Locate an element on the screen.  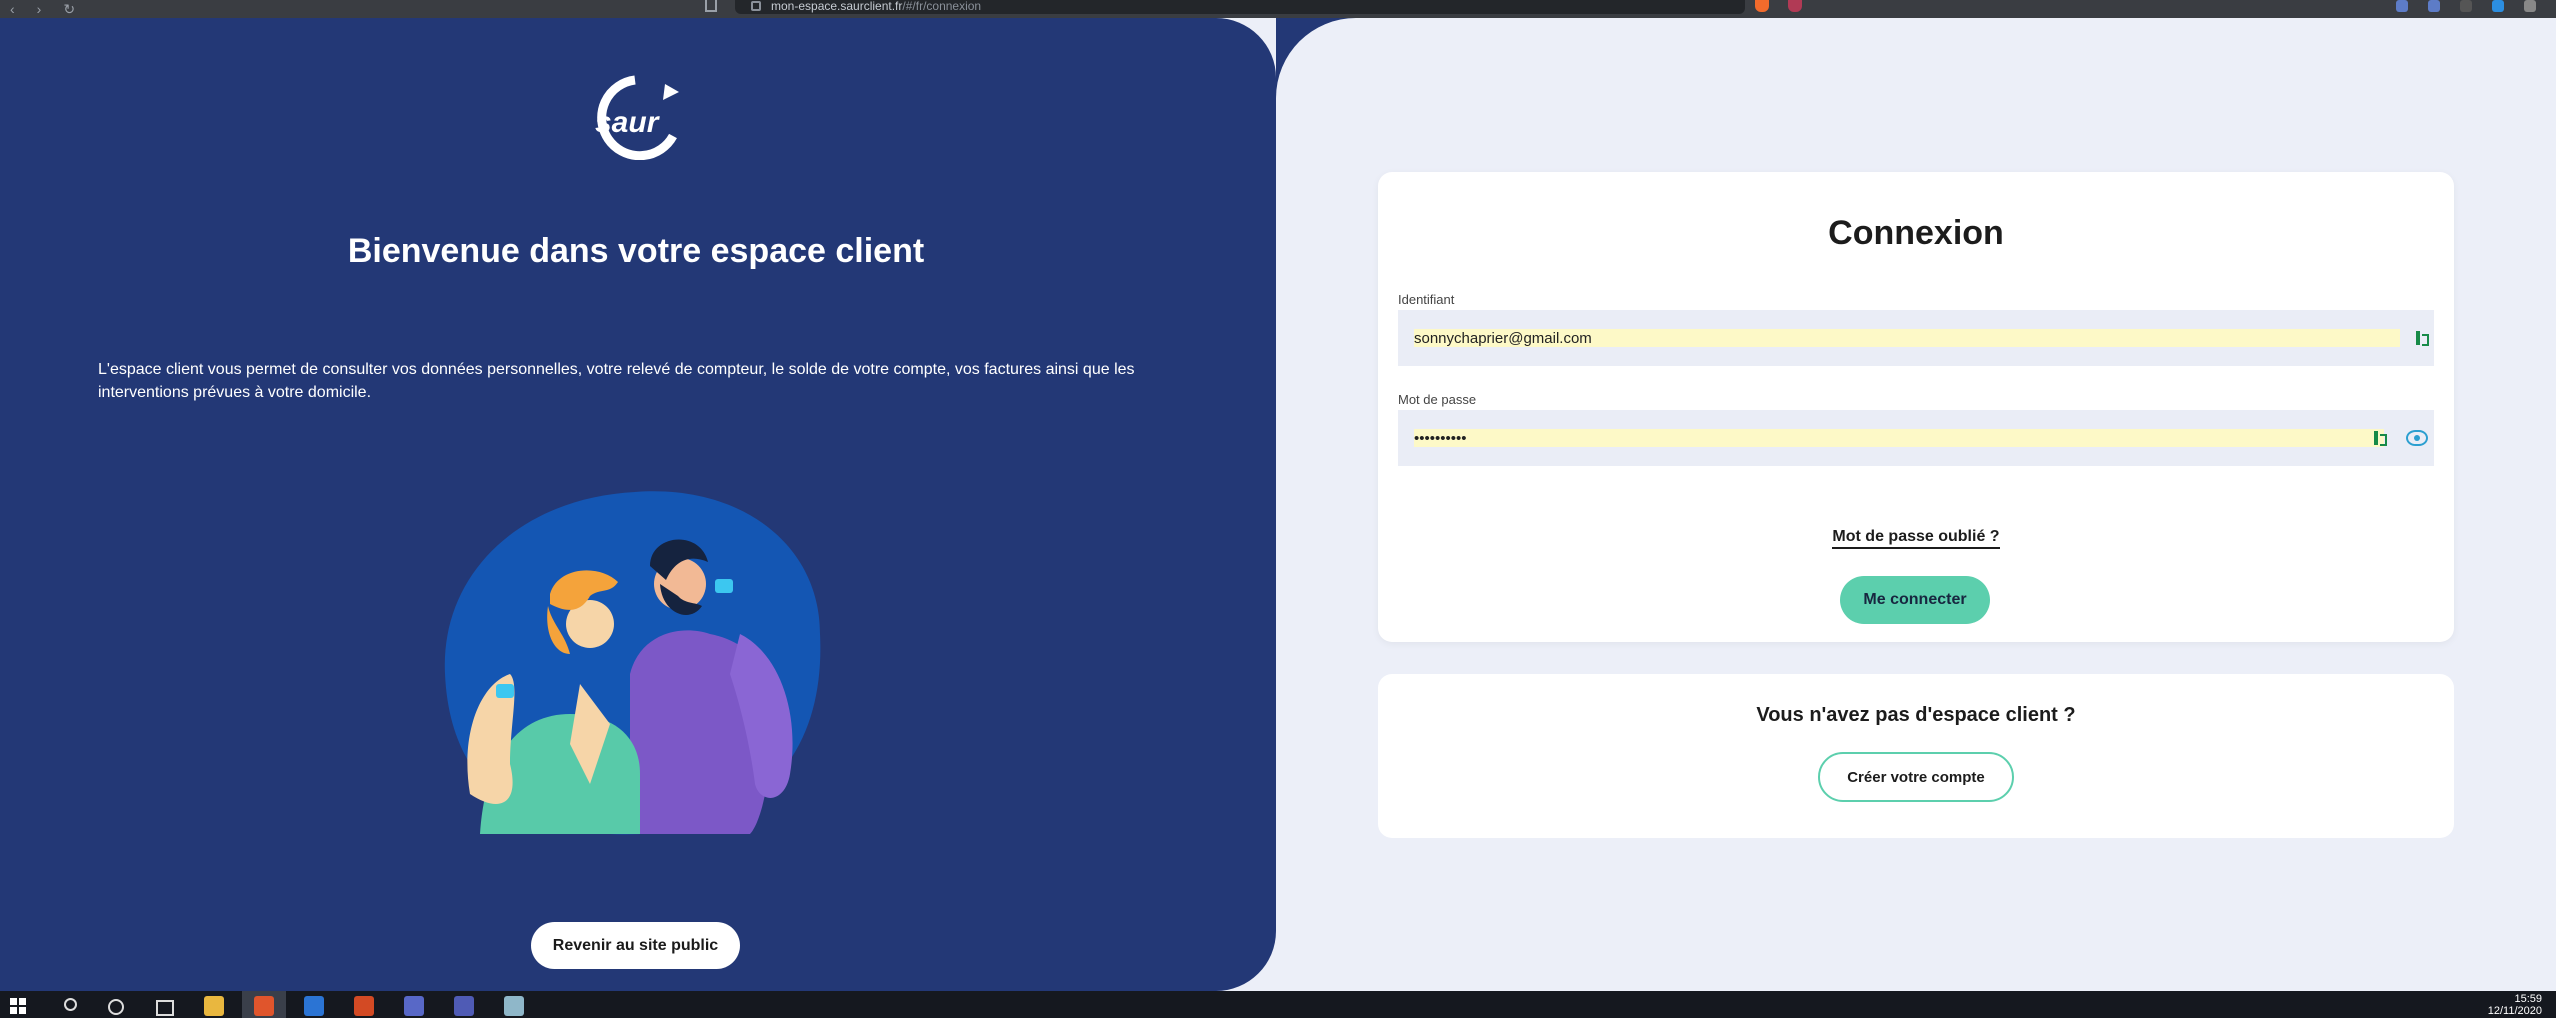
forward-icon: › is located at coordinates (39, 9).